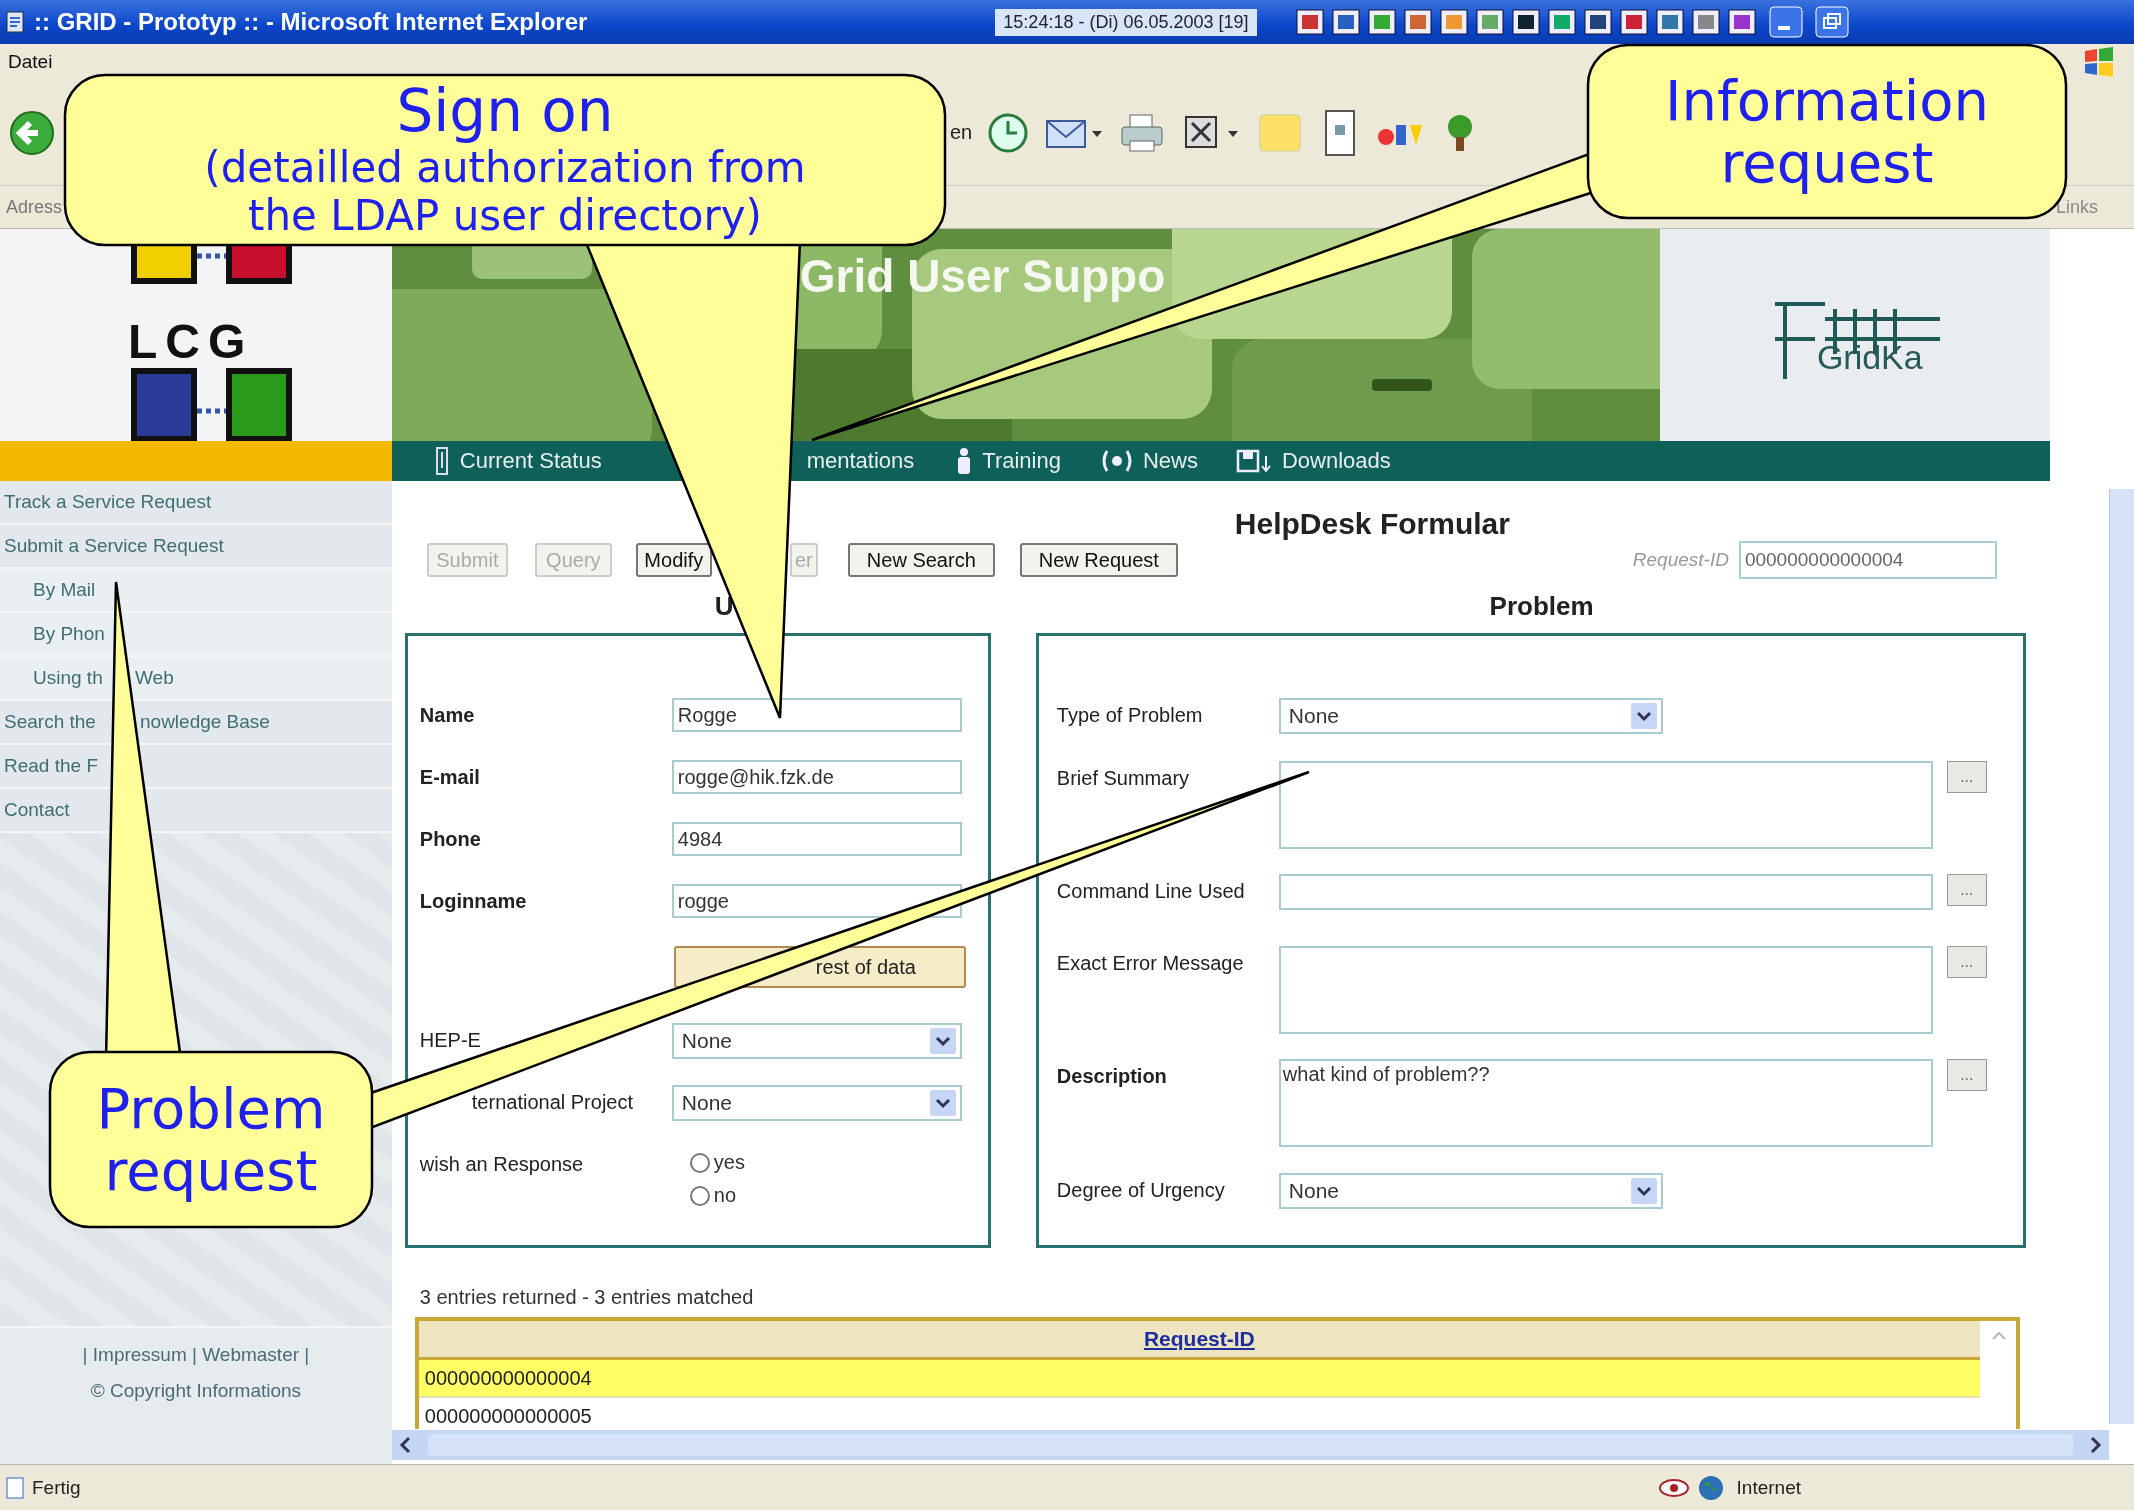  I want to click on results-summary: 3 entries returned - 3 entries matched, so click(587, 1297).